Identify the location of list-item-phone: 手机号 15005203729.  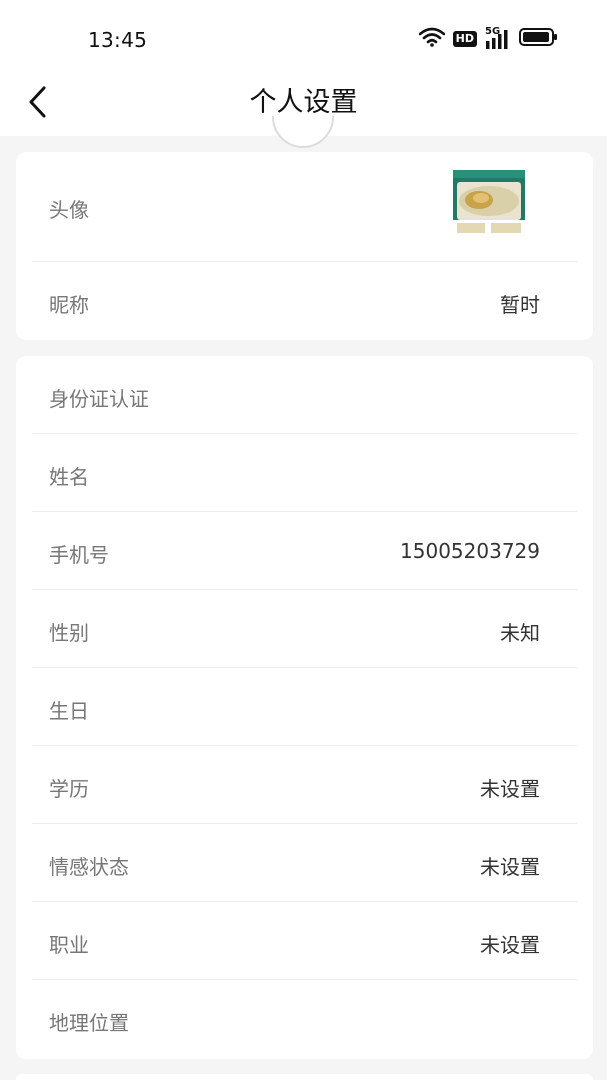
(304, 551).